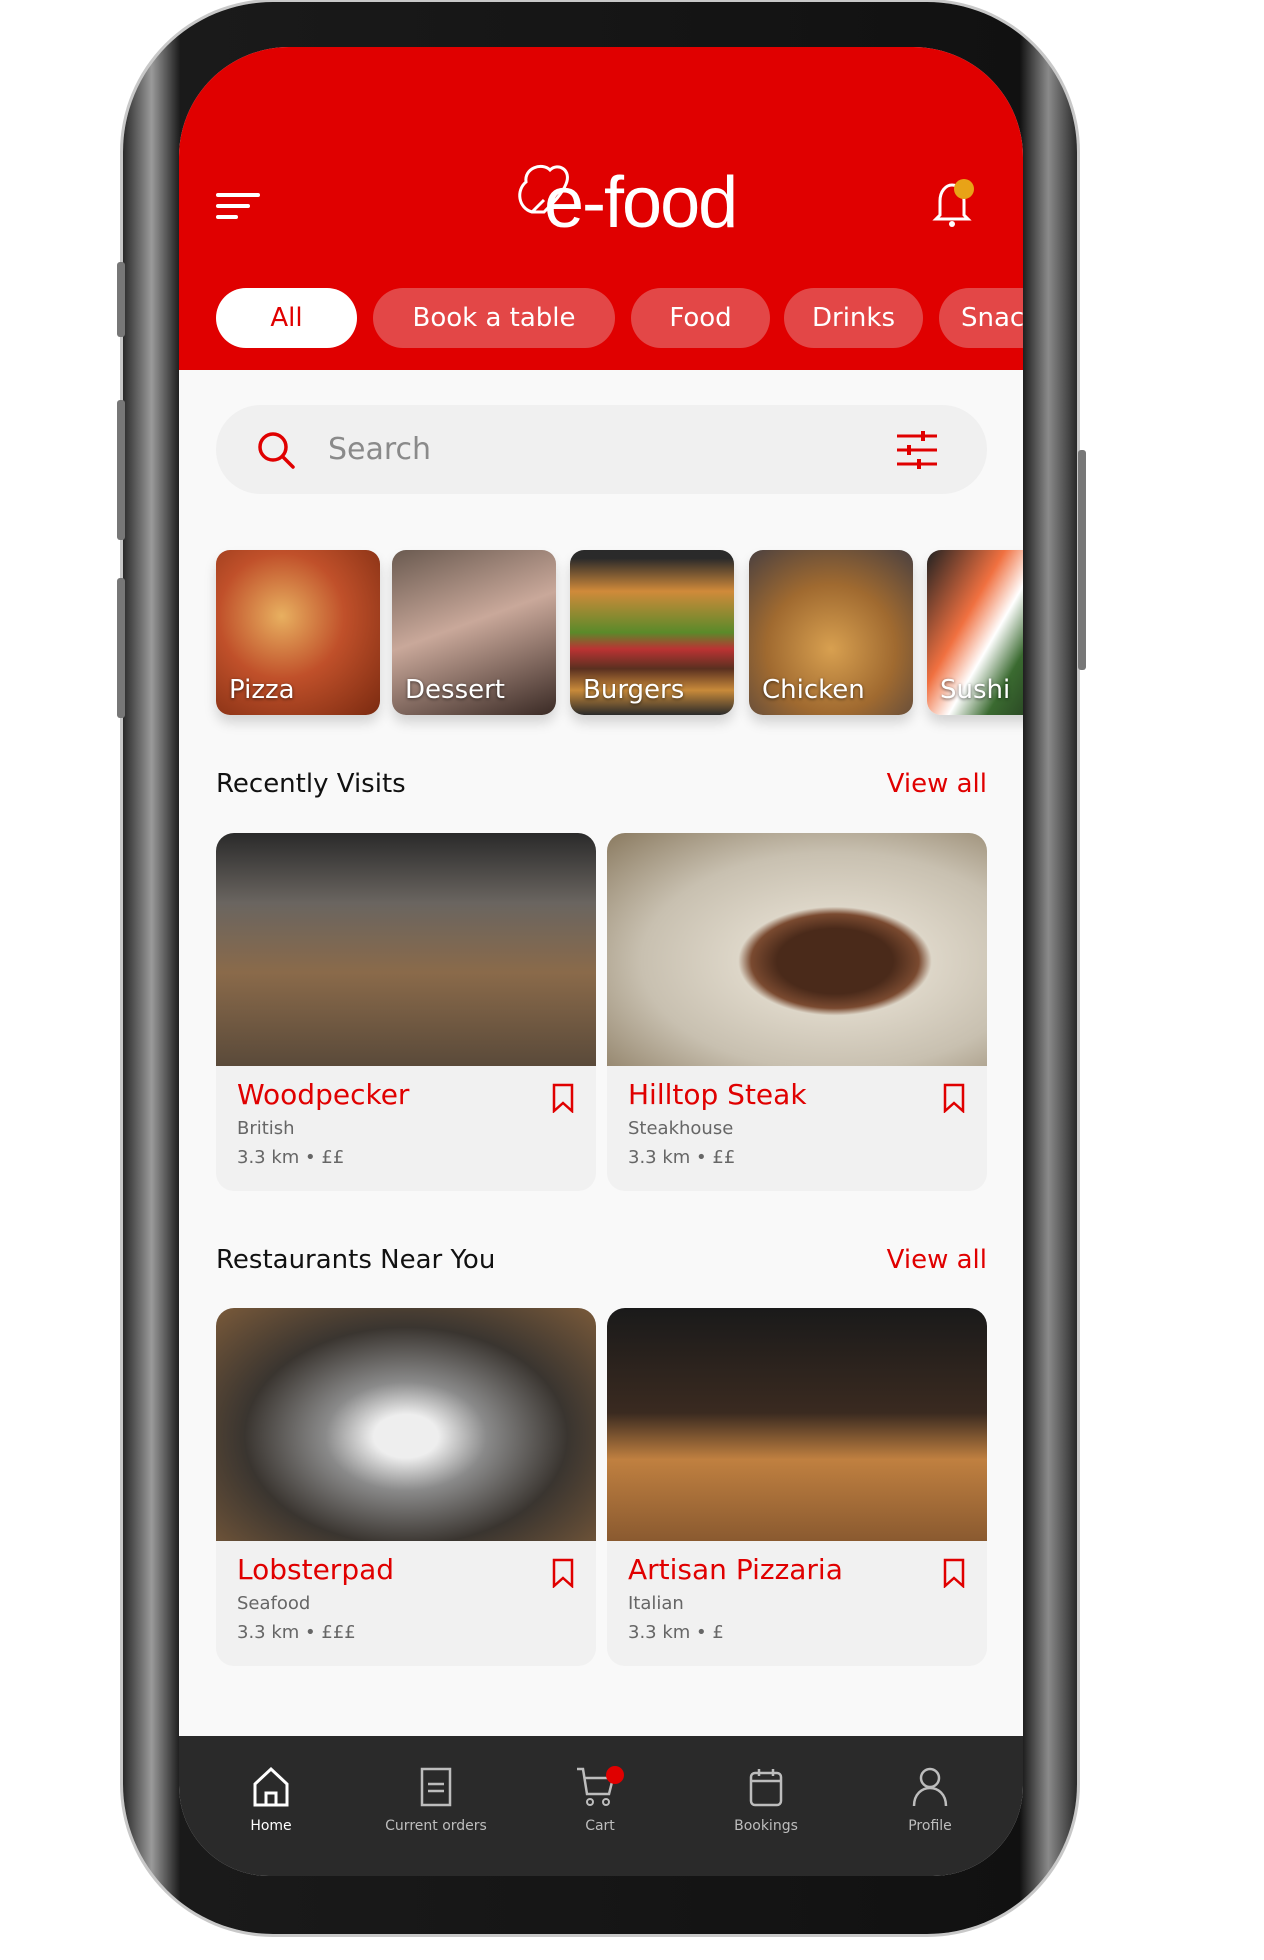 This screenshot has height=1960, width=1264. I want to click on restaurant-card-lobsterpad: Lobsterpad Seafood 3.3 km • £££, so click(406, 1487).